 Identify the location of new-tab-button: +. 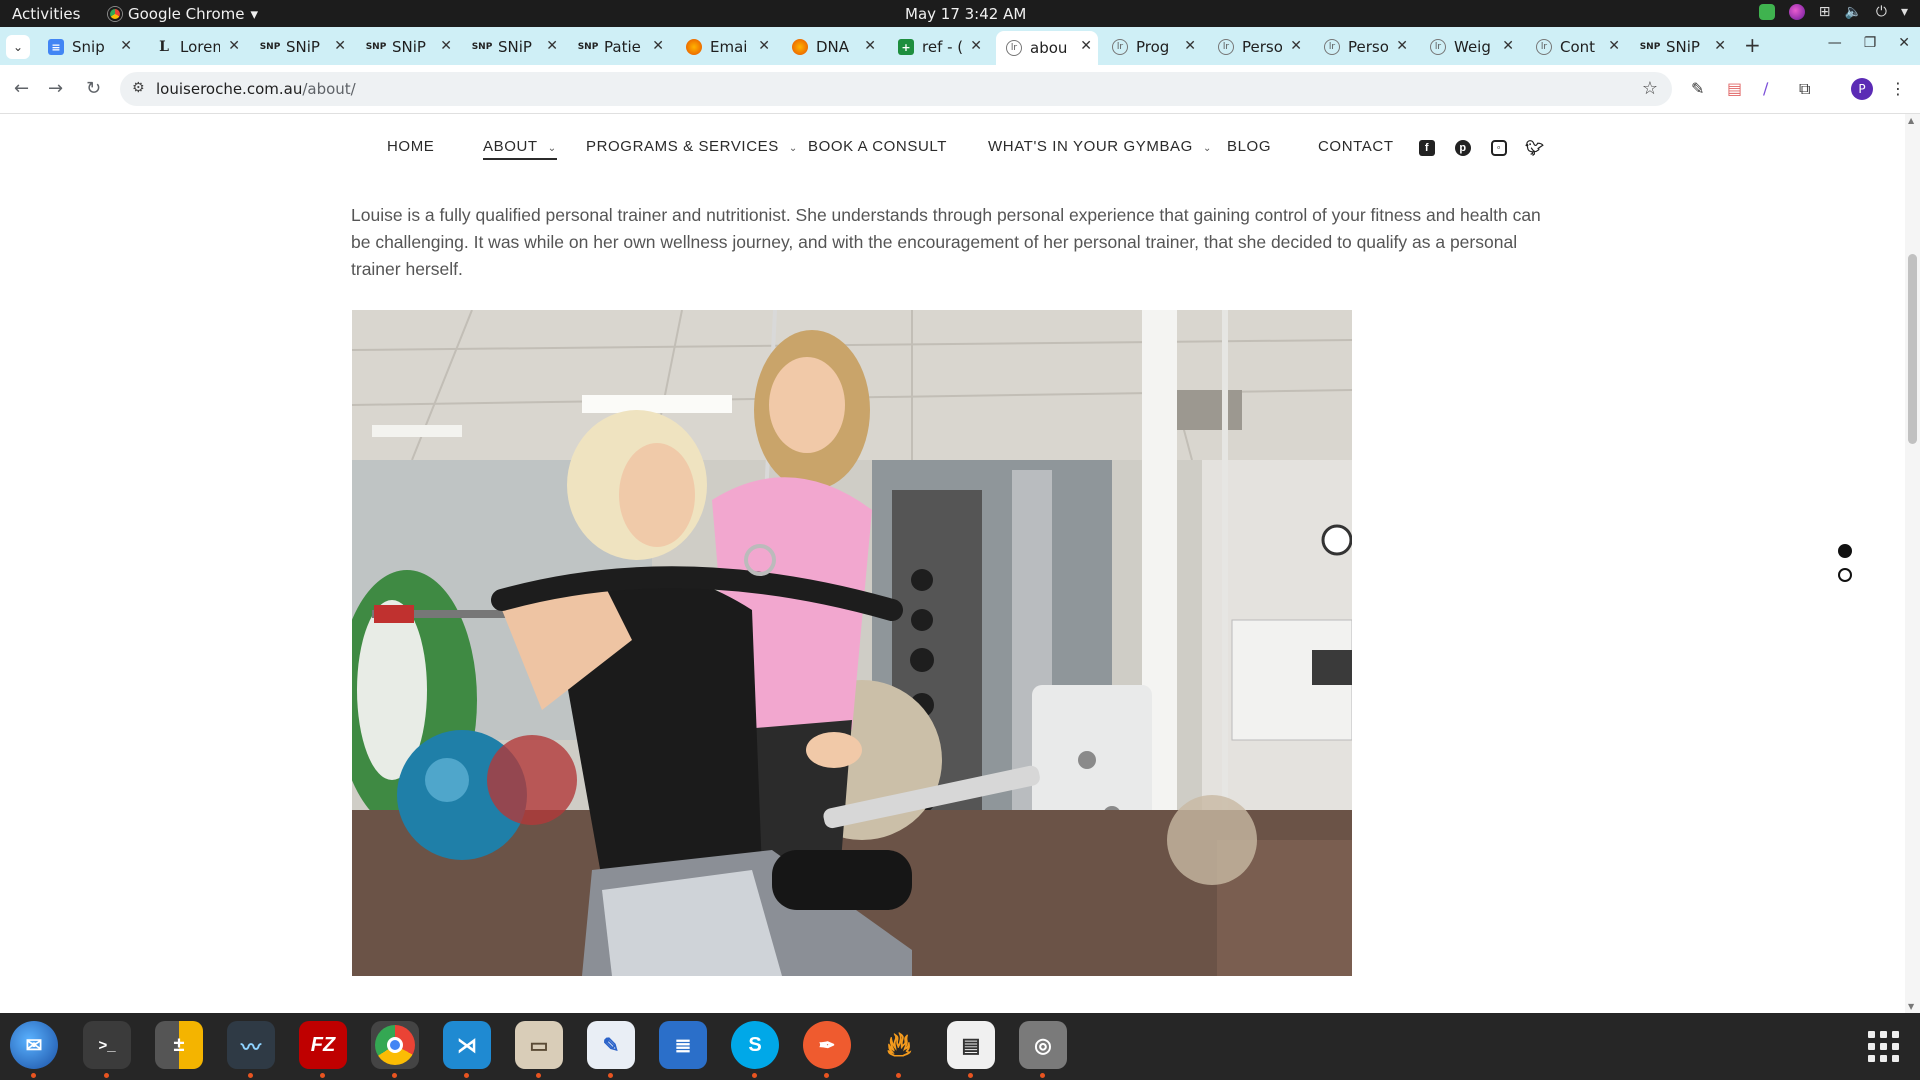
(1752, 45).